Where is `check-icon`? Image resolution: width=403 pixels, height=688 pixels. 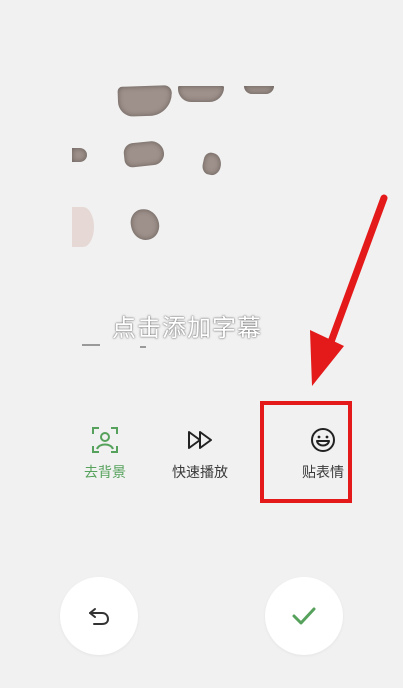
check-icon is located at coordinates (304, 616).